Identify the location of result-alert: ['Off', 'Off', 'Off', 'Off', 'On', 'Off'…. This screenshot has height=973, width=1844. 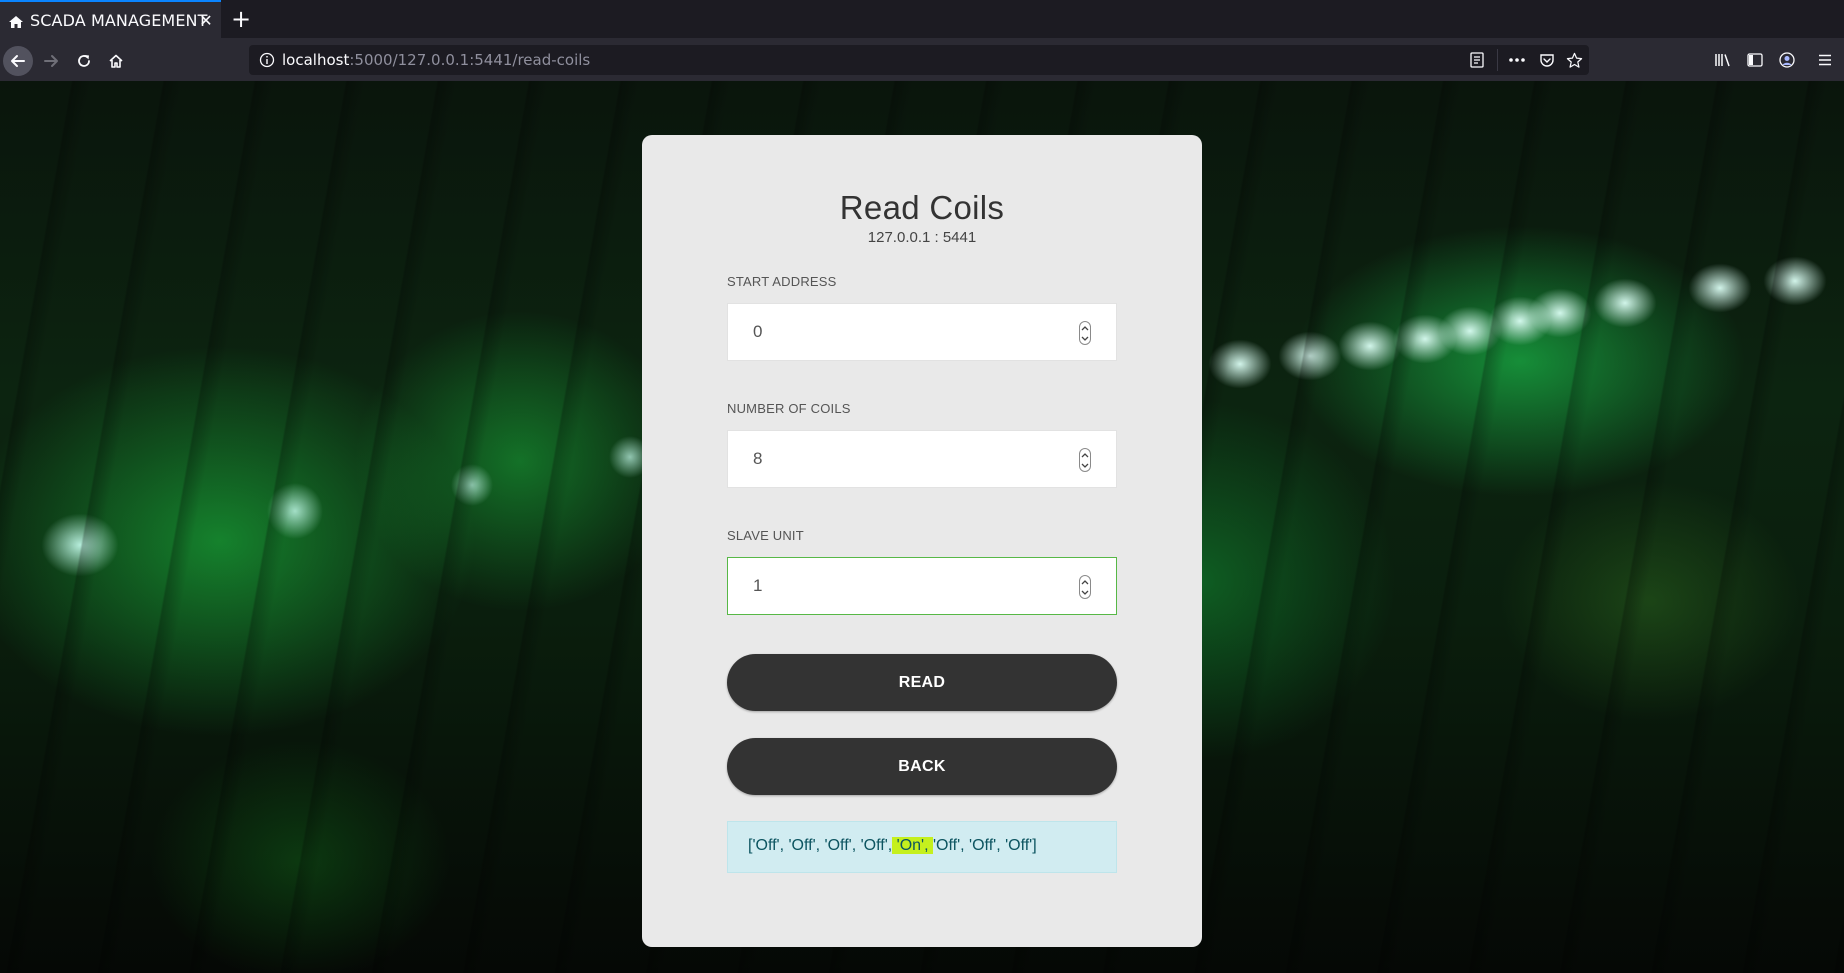
(922, 847).